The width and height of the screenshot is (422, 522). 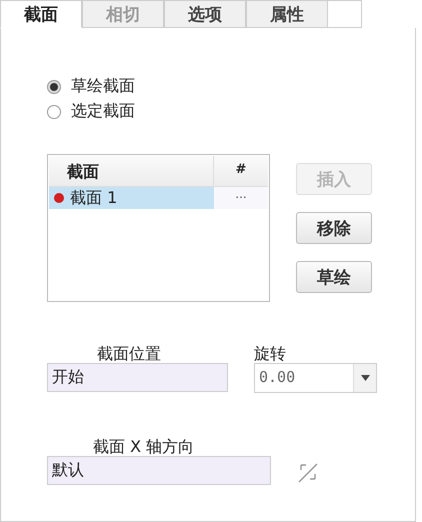 What do you see at coordinates (240, 171) in the screenshot?
I see `column-header: #` at bounding box center [240, 171].